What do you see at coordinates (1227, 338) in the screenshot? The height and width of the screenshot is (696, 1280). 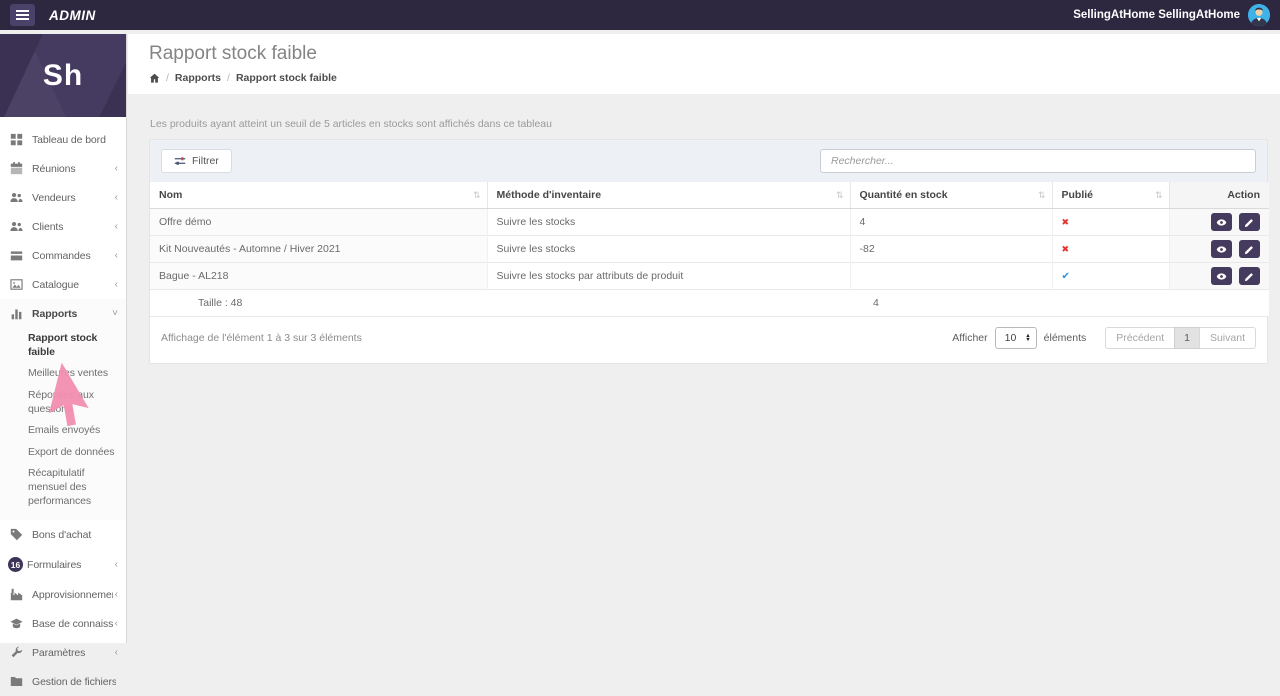 I see `next-page-button: Suivant` at bounding box center [1227, 338].